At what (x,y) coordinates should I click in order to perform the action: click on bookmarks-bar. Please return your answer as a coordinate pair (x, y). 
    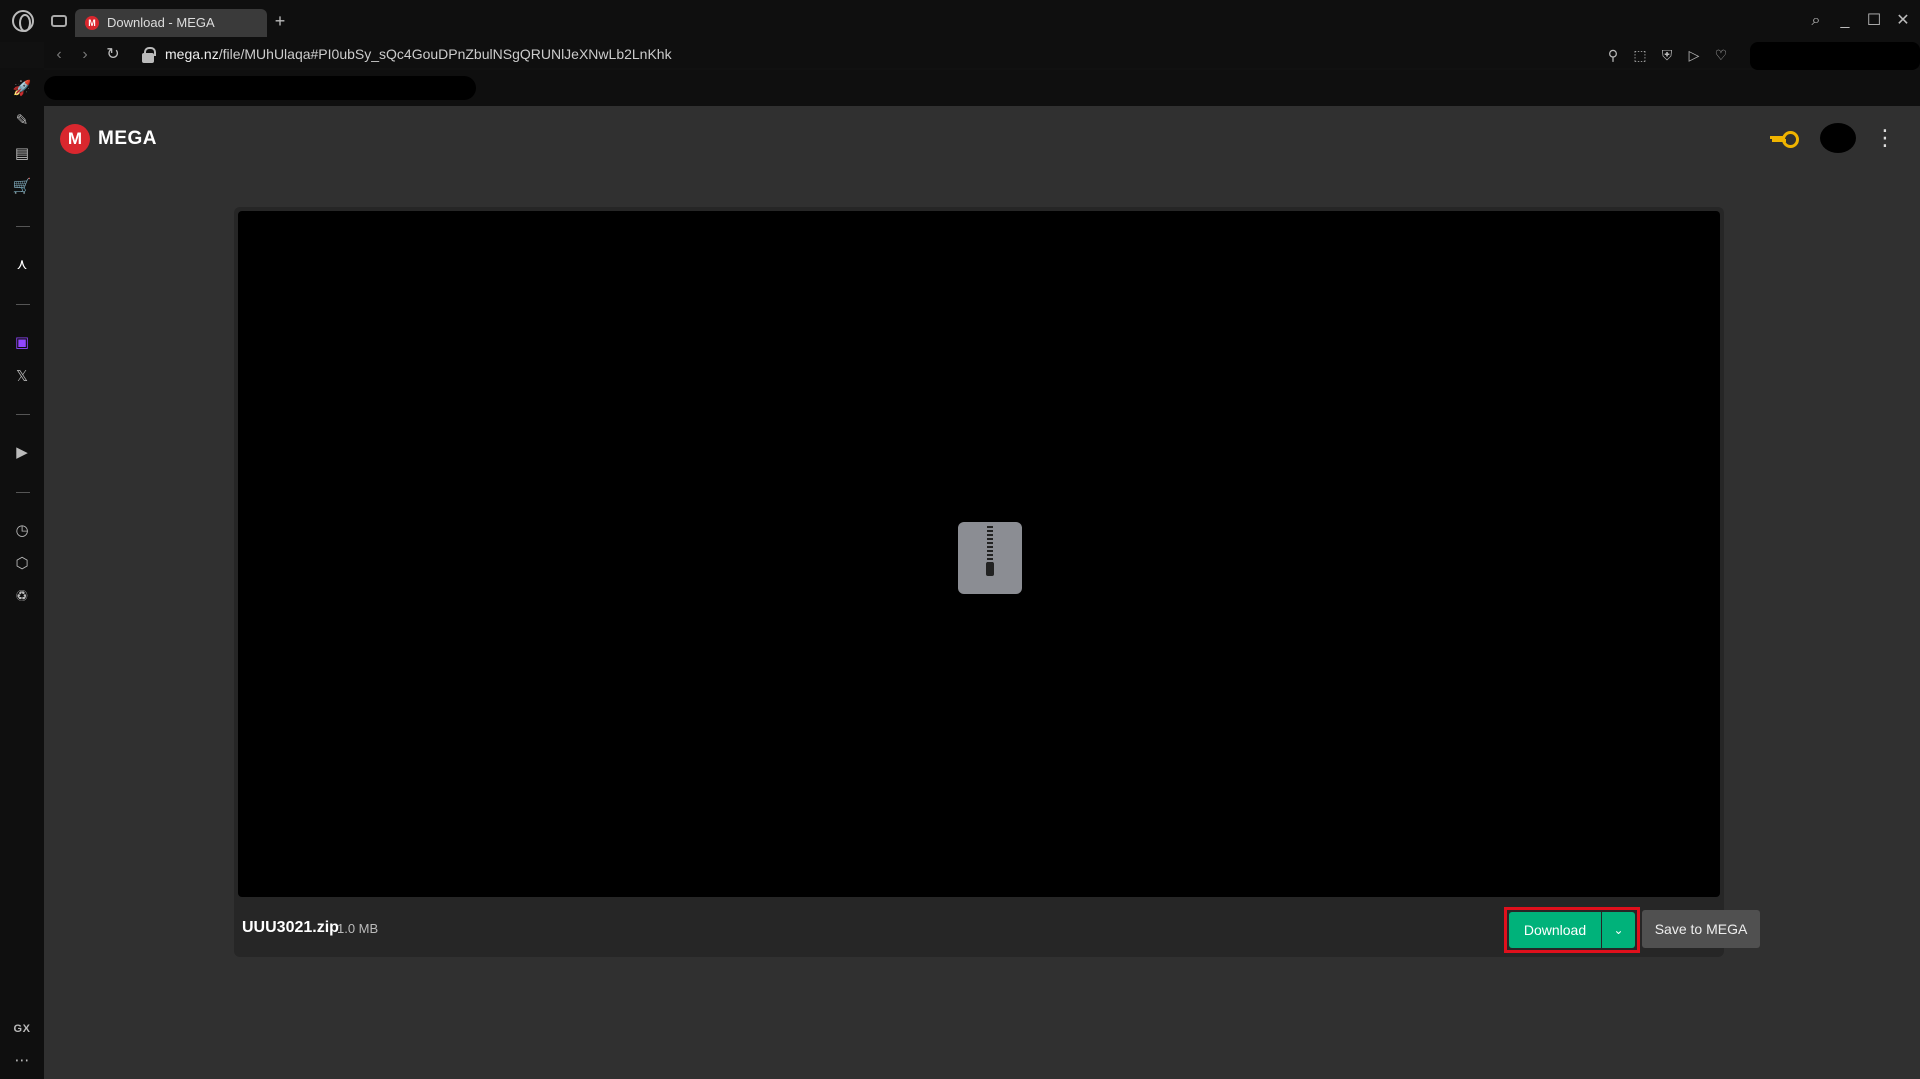
    Looking at the image, I should click on (982, 88).